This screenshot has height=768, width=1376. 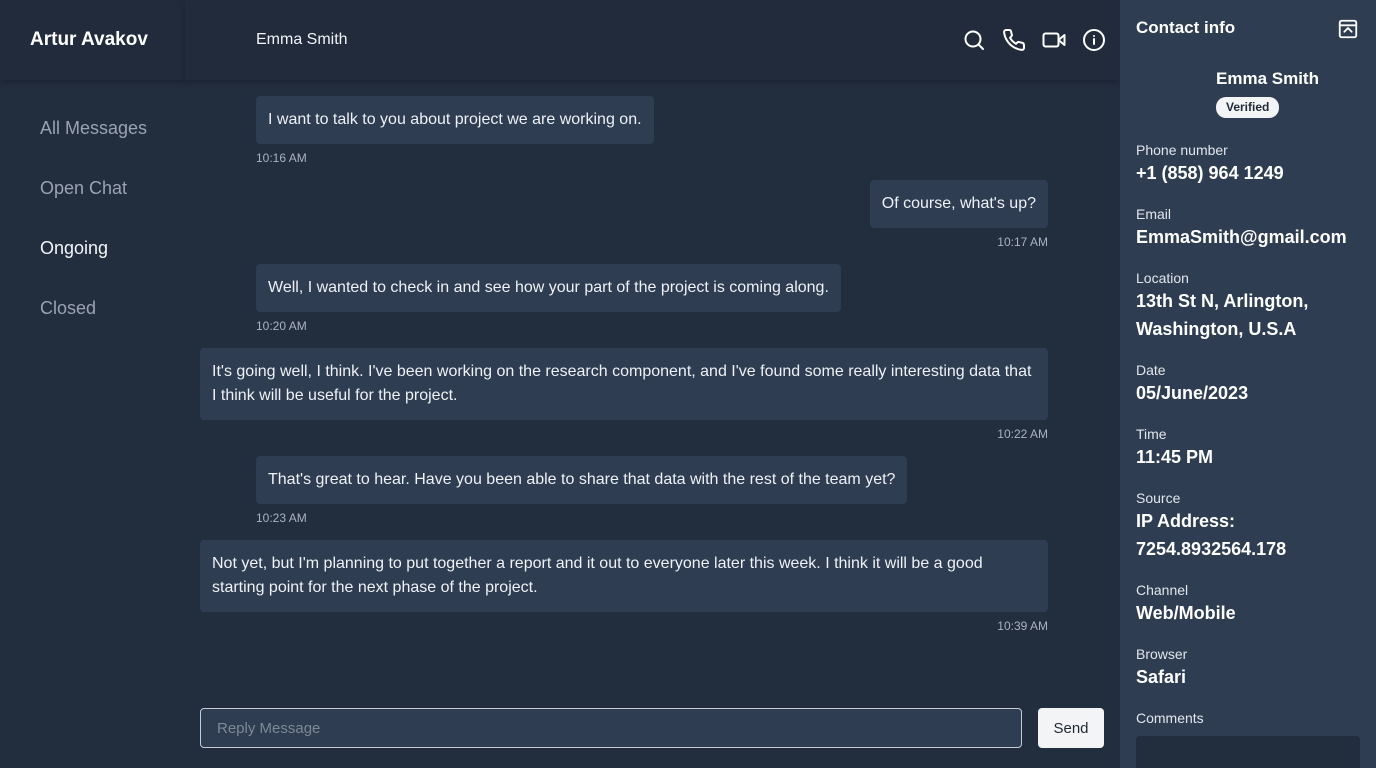 I want to click on chat-header: Emma Smith, so click(x=652, y=40).